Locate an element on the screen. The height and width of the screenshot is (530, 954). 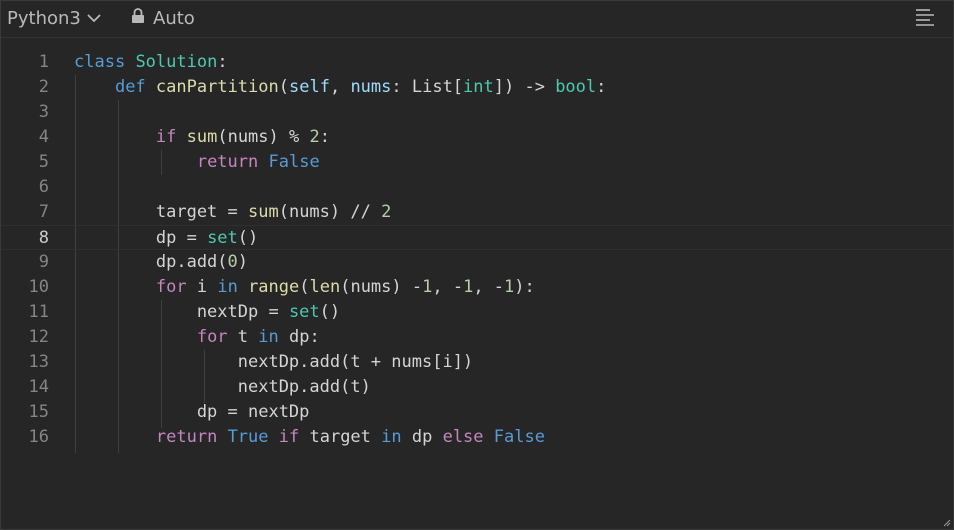
line-number: 6 is located at coordinates (43, 187).